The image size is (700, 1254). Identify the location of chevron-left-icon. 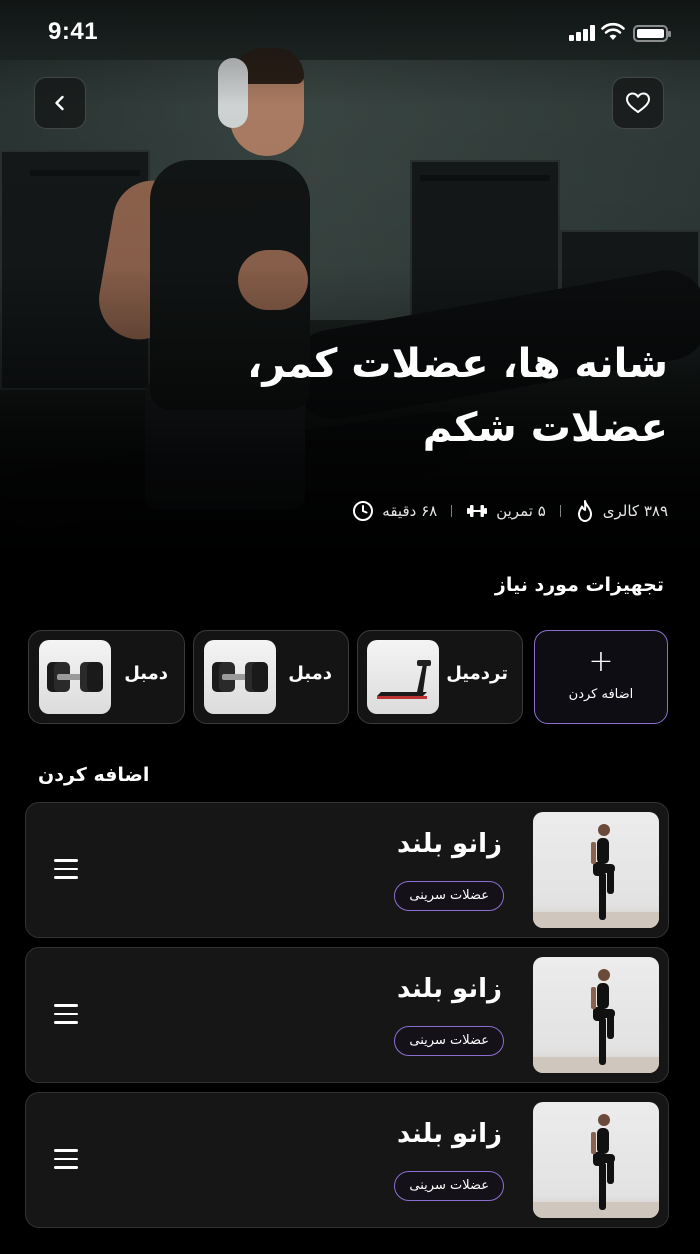
(59, 103).